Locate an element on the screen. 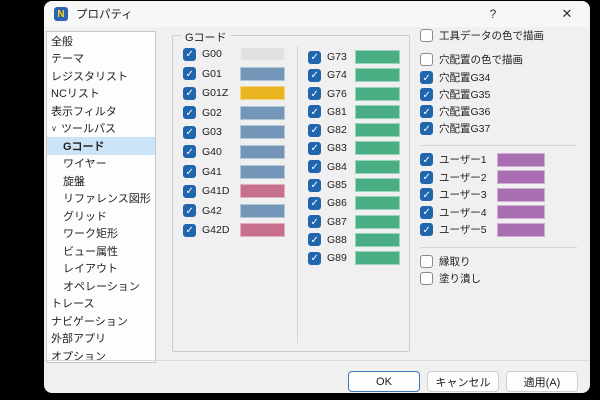 The height and width of the screenshot is (400, 600). draw-hole-color-checkbox is located at coordinates (426, 59).